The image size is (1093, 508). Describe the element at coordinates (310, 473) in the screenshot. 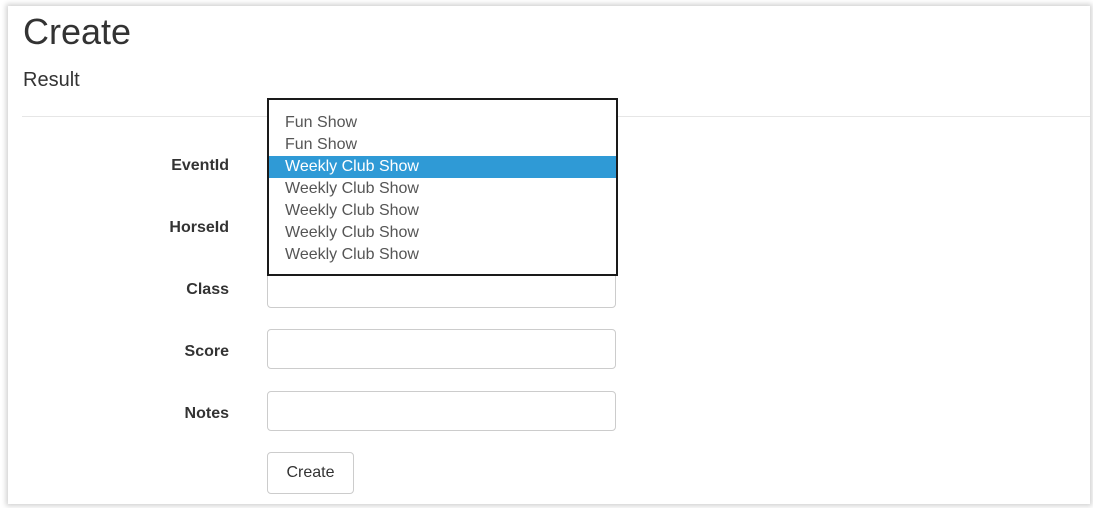

I see `create-button: Create` at that location.